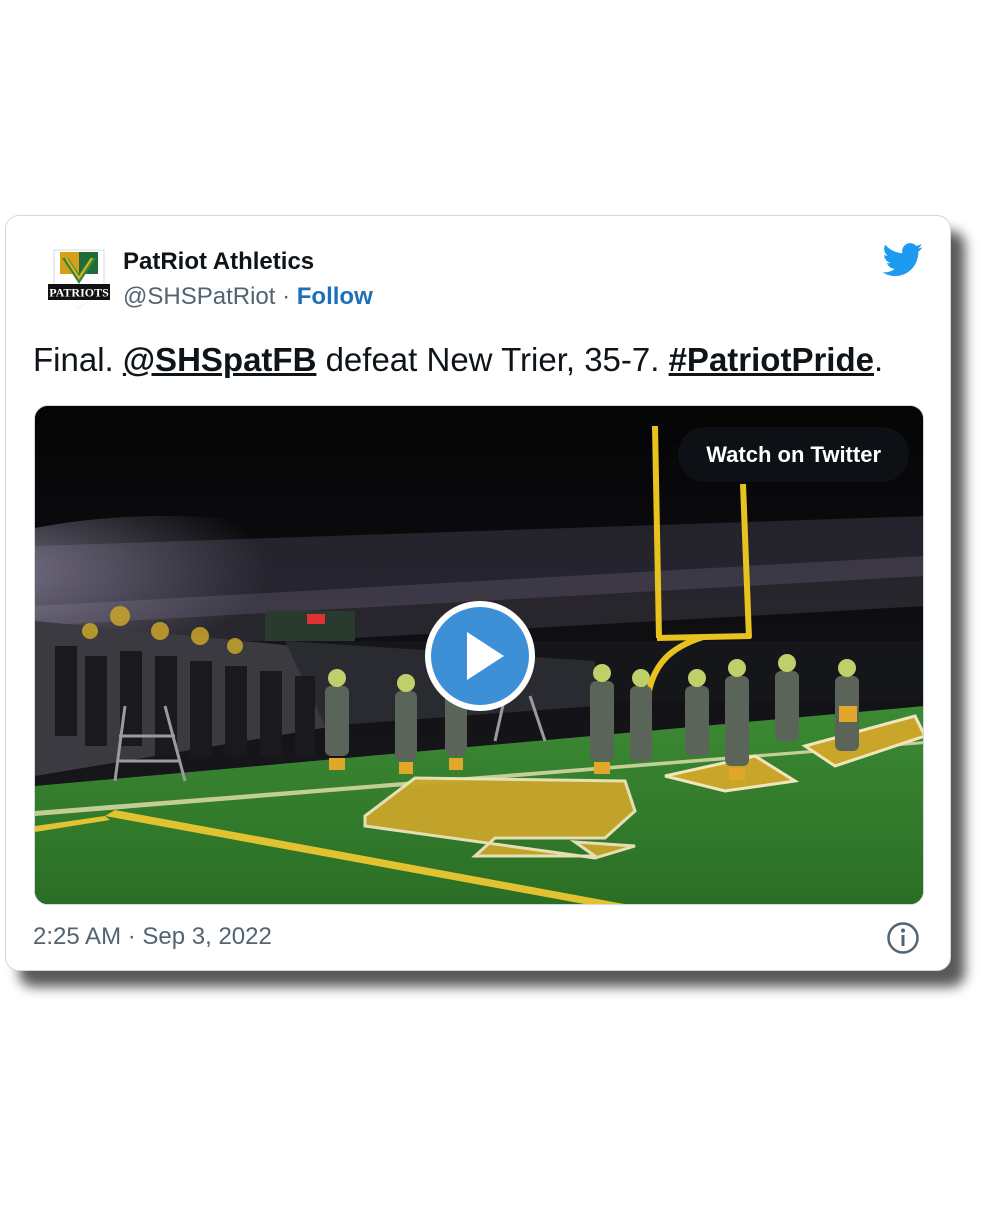 The width and height of the screenshot is (996, 1227). What do you see at coordinates (248, 279) in the screenshot?
I see `author-block: PatRiot Athletics @SHSPatRiot · Follow` at bounding box center [248, 279].